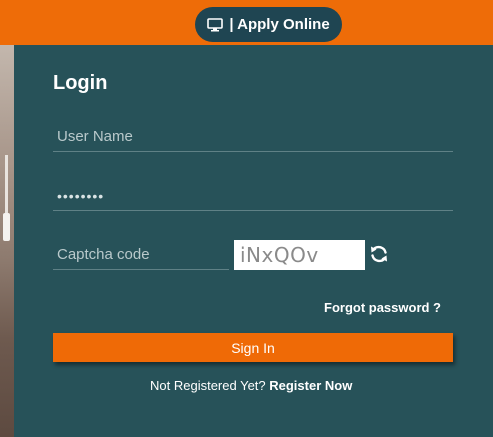 The image size is (493, 437). Describe the element at coordinates (382, 307) in the screenshot. I see `forgot-password-link: Forgot password ?` at that location.